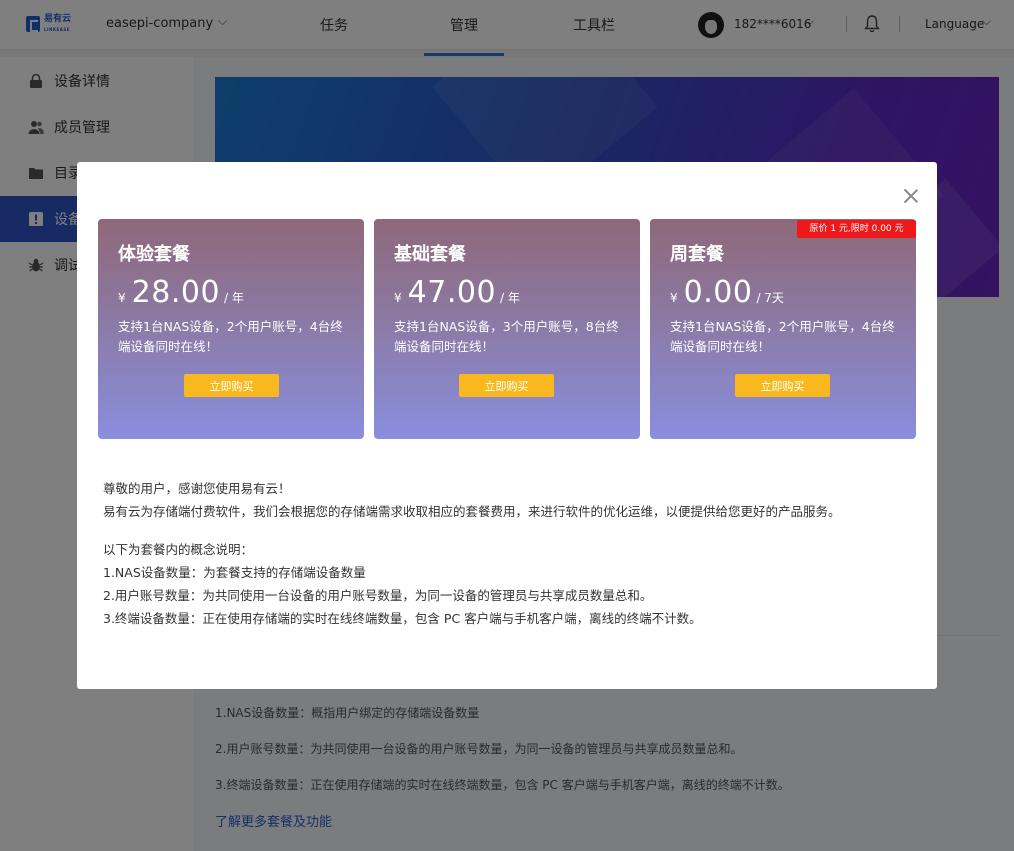 The image size is (1014, 851). I want to click on promo-badge: 原价 1 元,限时 0.00 元, so click(856, 229).